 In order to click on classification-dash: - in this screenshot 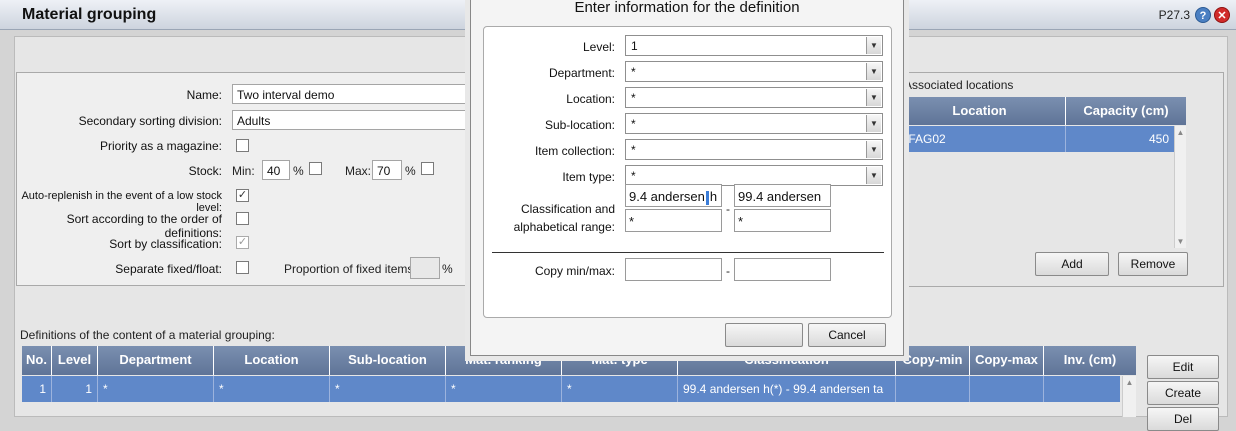, I will do `click(728, 209)`.